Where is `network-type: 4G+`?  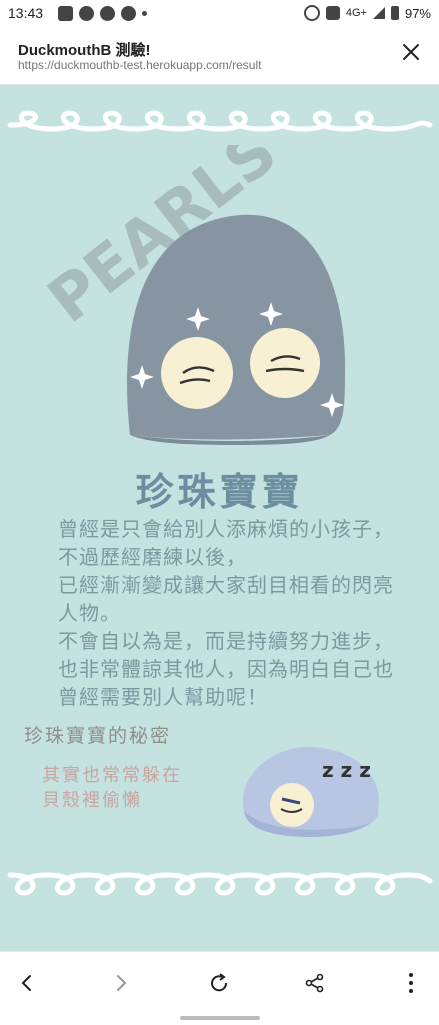
network-type: 4G+ is located at coordinates (356, 13).